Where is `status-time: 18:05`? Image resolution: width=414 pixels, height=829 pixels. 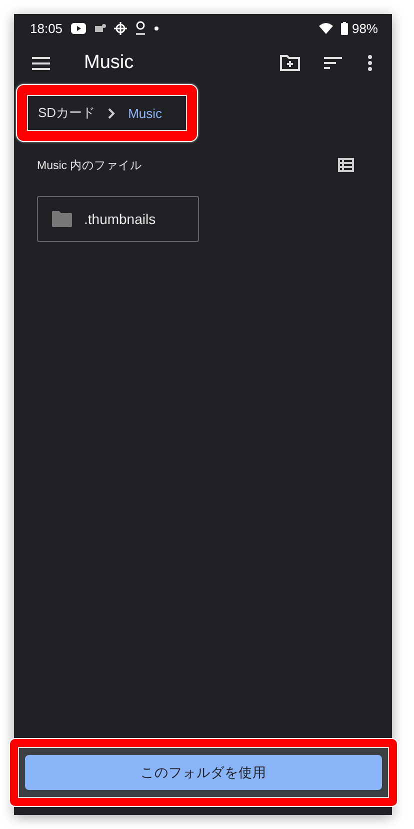
status-time: 18:05 is located at coordinates (46, 28).